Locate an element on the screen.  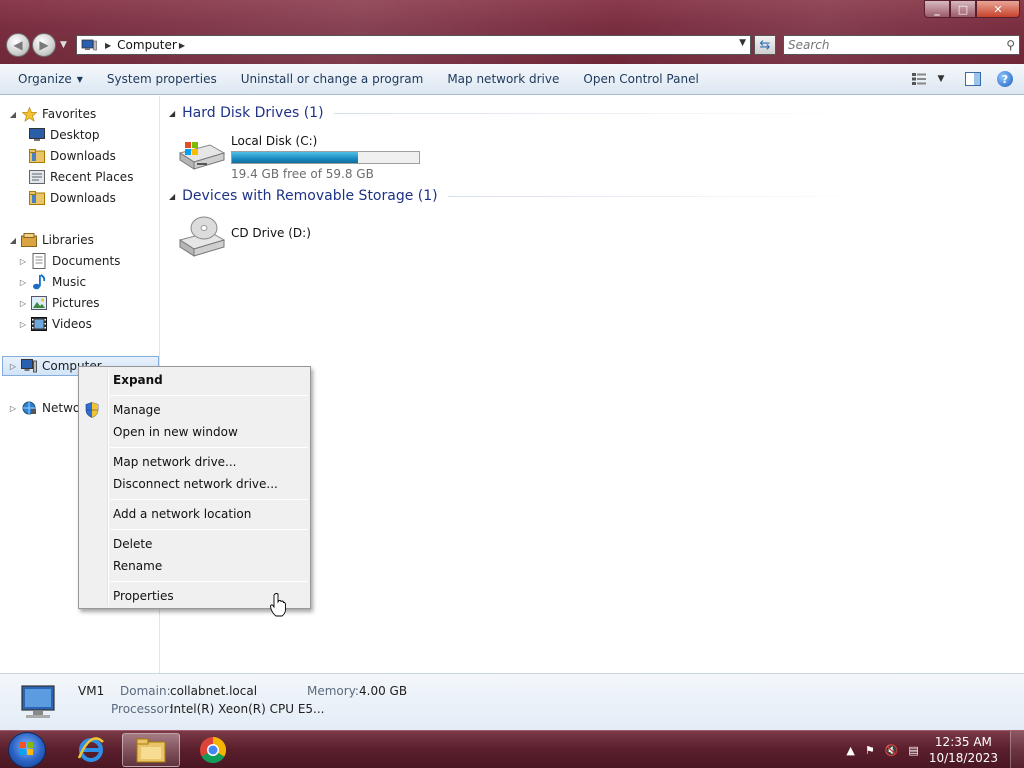
group-title: Hard Disk Drives (1) is located at coordinates (253, 113).